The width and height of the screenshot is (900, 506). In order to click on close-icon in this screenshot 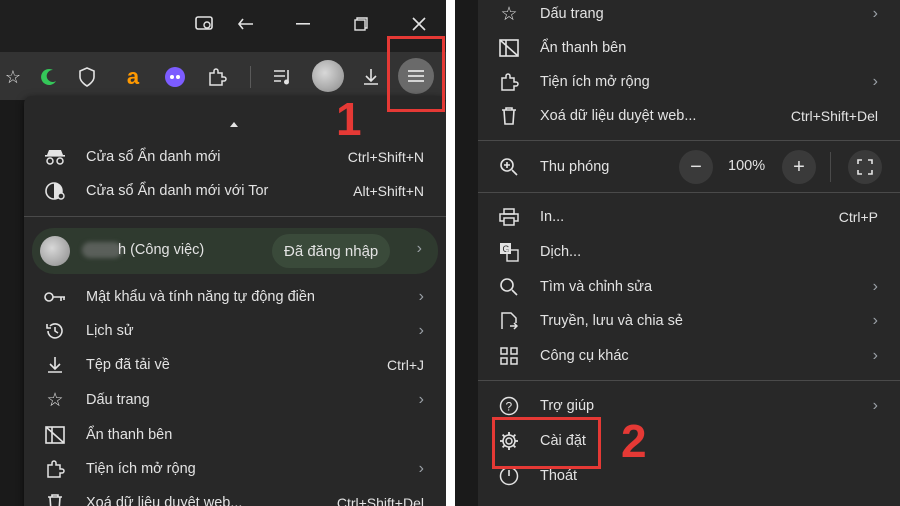, I will do `click(419, 24)`.